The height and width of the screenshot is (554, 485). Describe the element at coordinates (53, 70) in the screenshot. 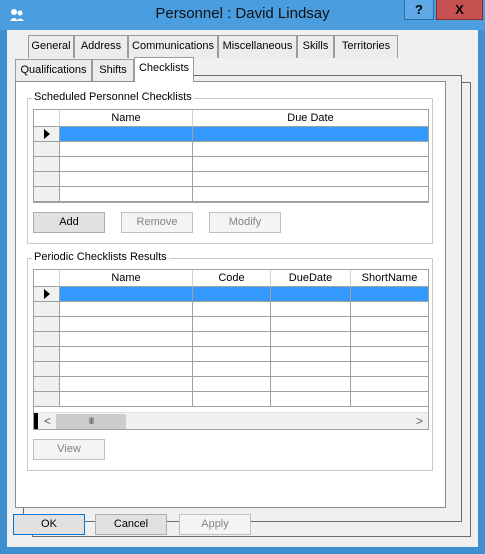

I see `tab-qualifications: Qualifications` at that location.